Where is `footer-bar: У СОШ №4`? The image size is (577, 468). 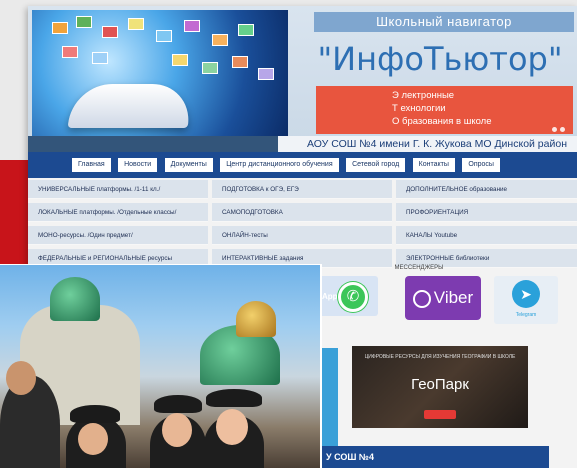 footer-bar: У СОШ №4 is located at coordinates (420, 457).